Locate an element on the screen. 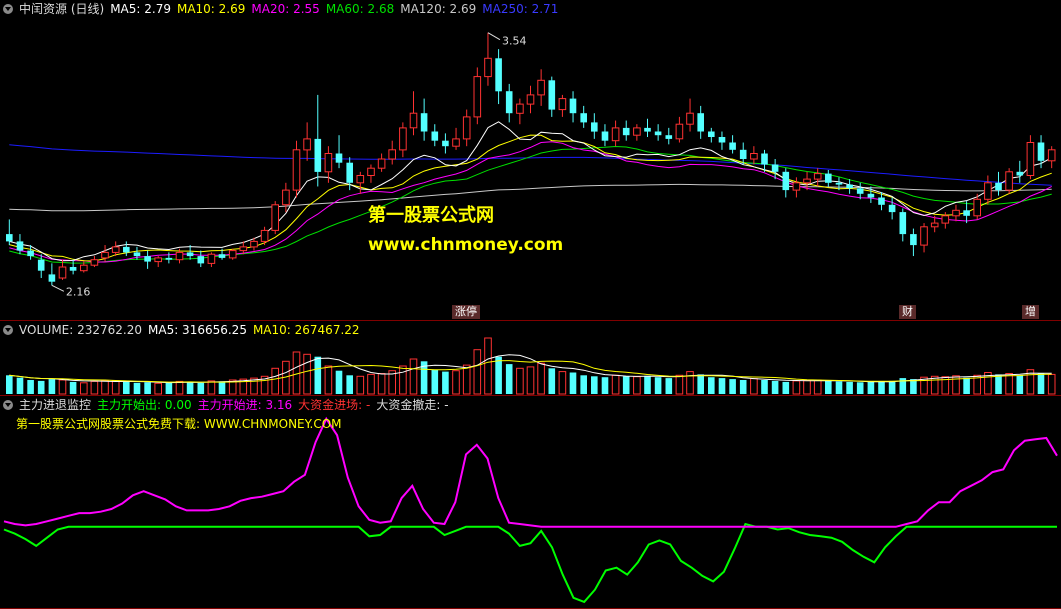  ma60-legend: MA60: 2.68 is located at coordinates (360, 9).